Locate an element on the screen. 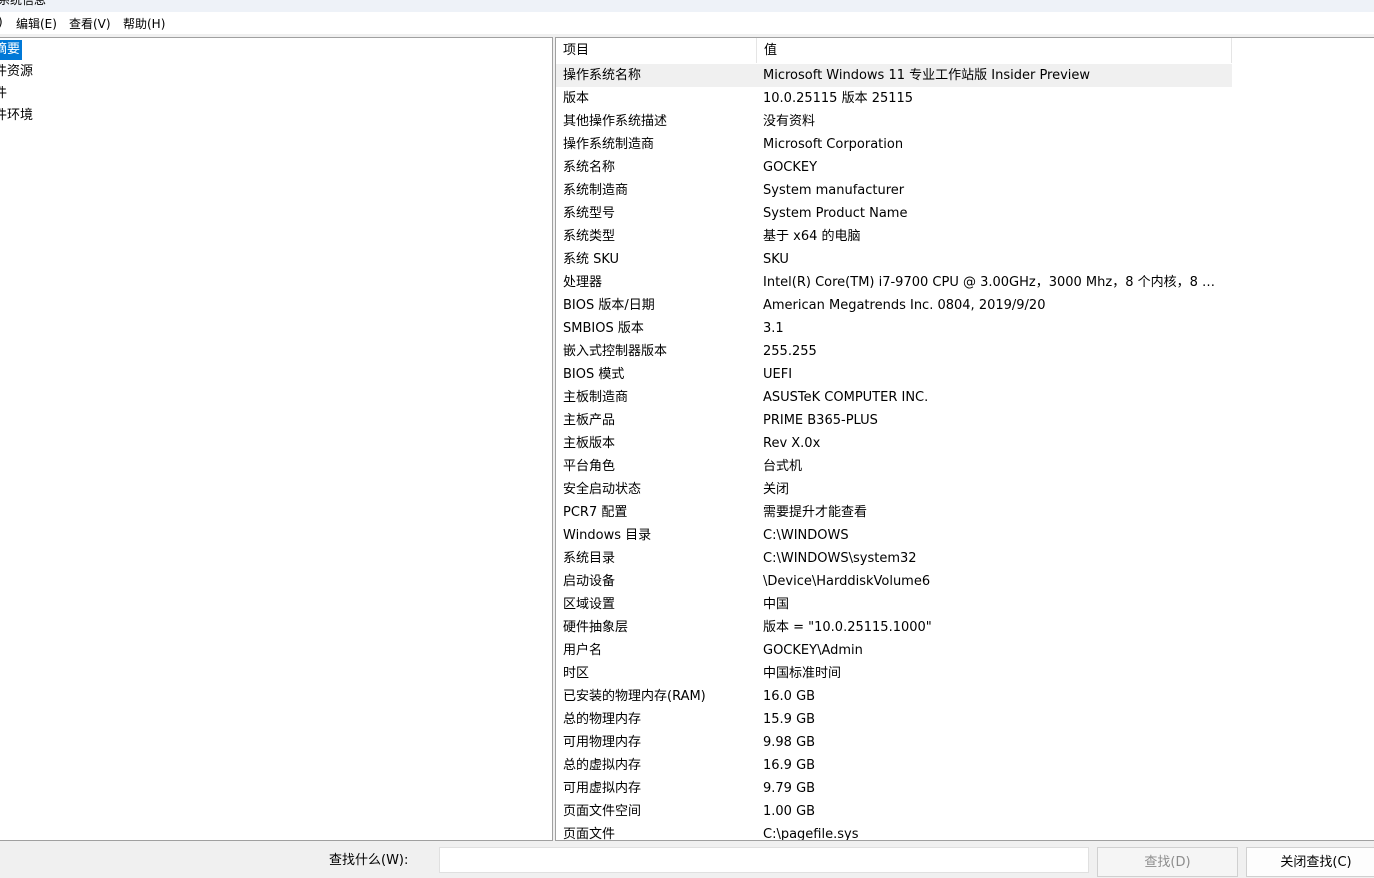 This screenshot has height=878, width=1374. table-row: 其他操作系统描述 没有资料 is located at coordinates (894, 121).